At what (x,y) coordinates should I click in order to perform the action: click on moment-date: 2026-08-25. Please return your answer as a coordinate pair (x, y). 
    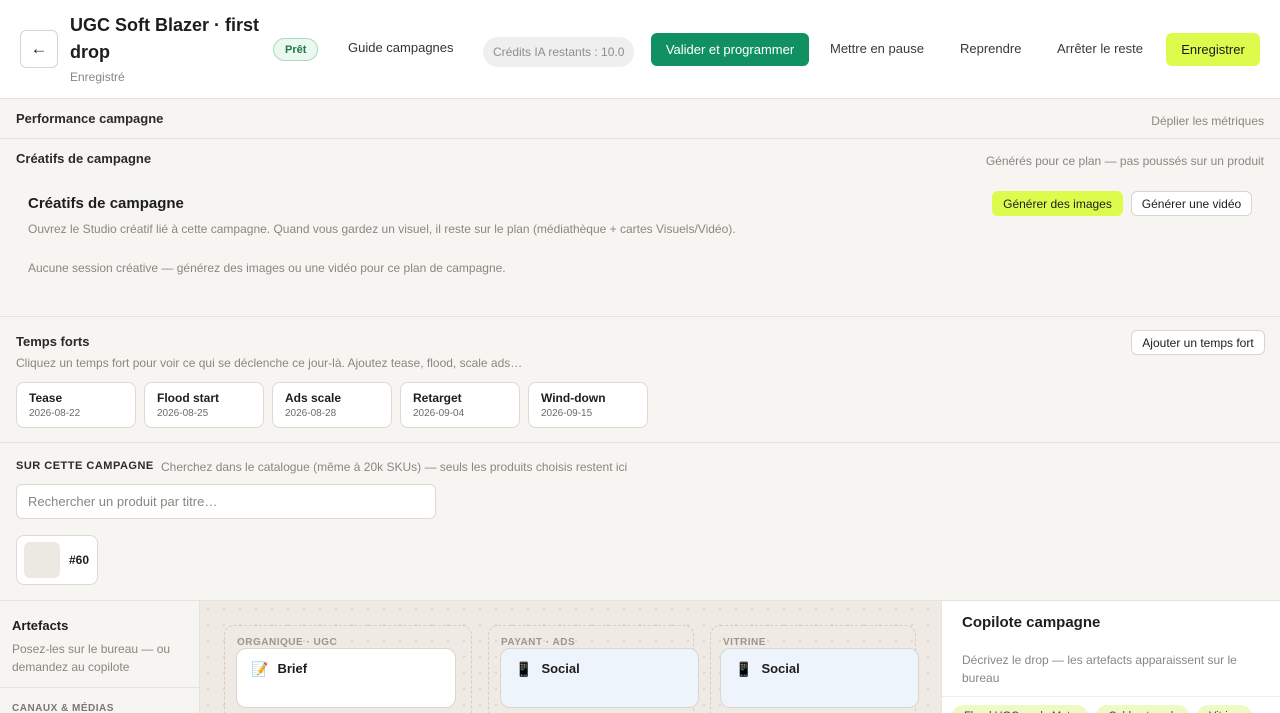
    Looking at the image, I should click on (183, 413).